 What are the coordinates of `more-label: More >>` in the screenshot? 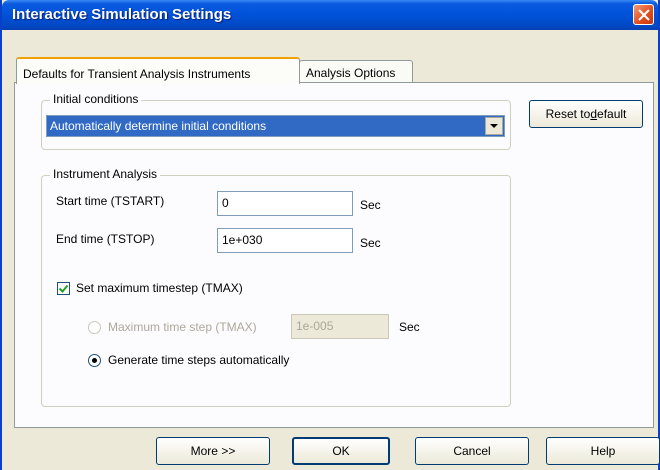 It's located at (213, 451).